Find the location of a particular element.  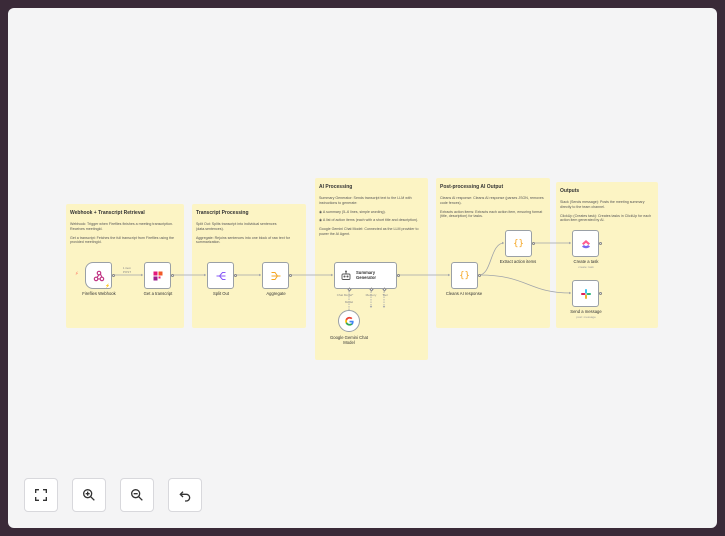

node-sublabel: post: message is located at coordinates (586, 317).